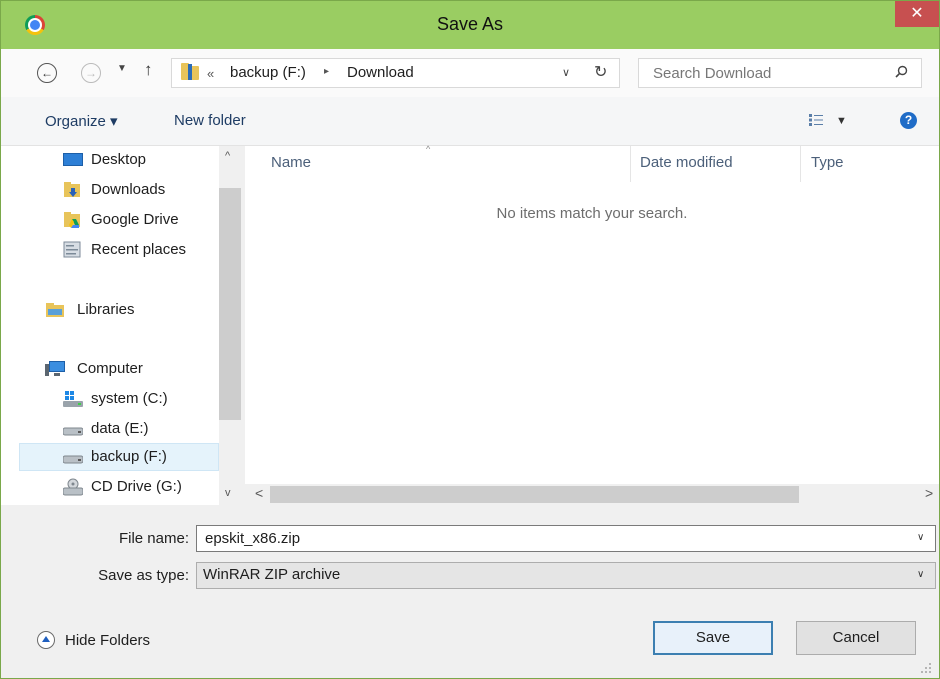 The image size is (940, 679). I want to click on view-options-dropdown: ▼, so click(841, 121).